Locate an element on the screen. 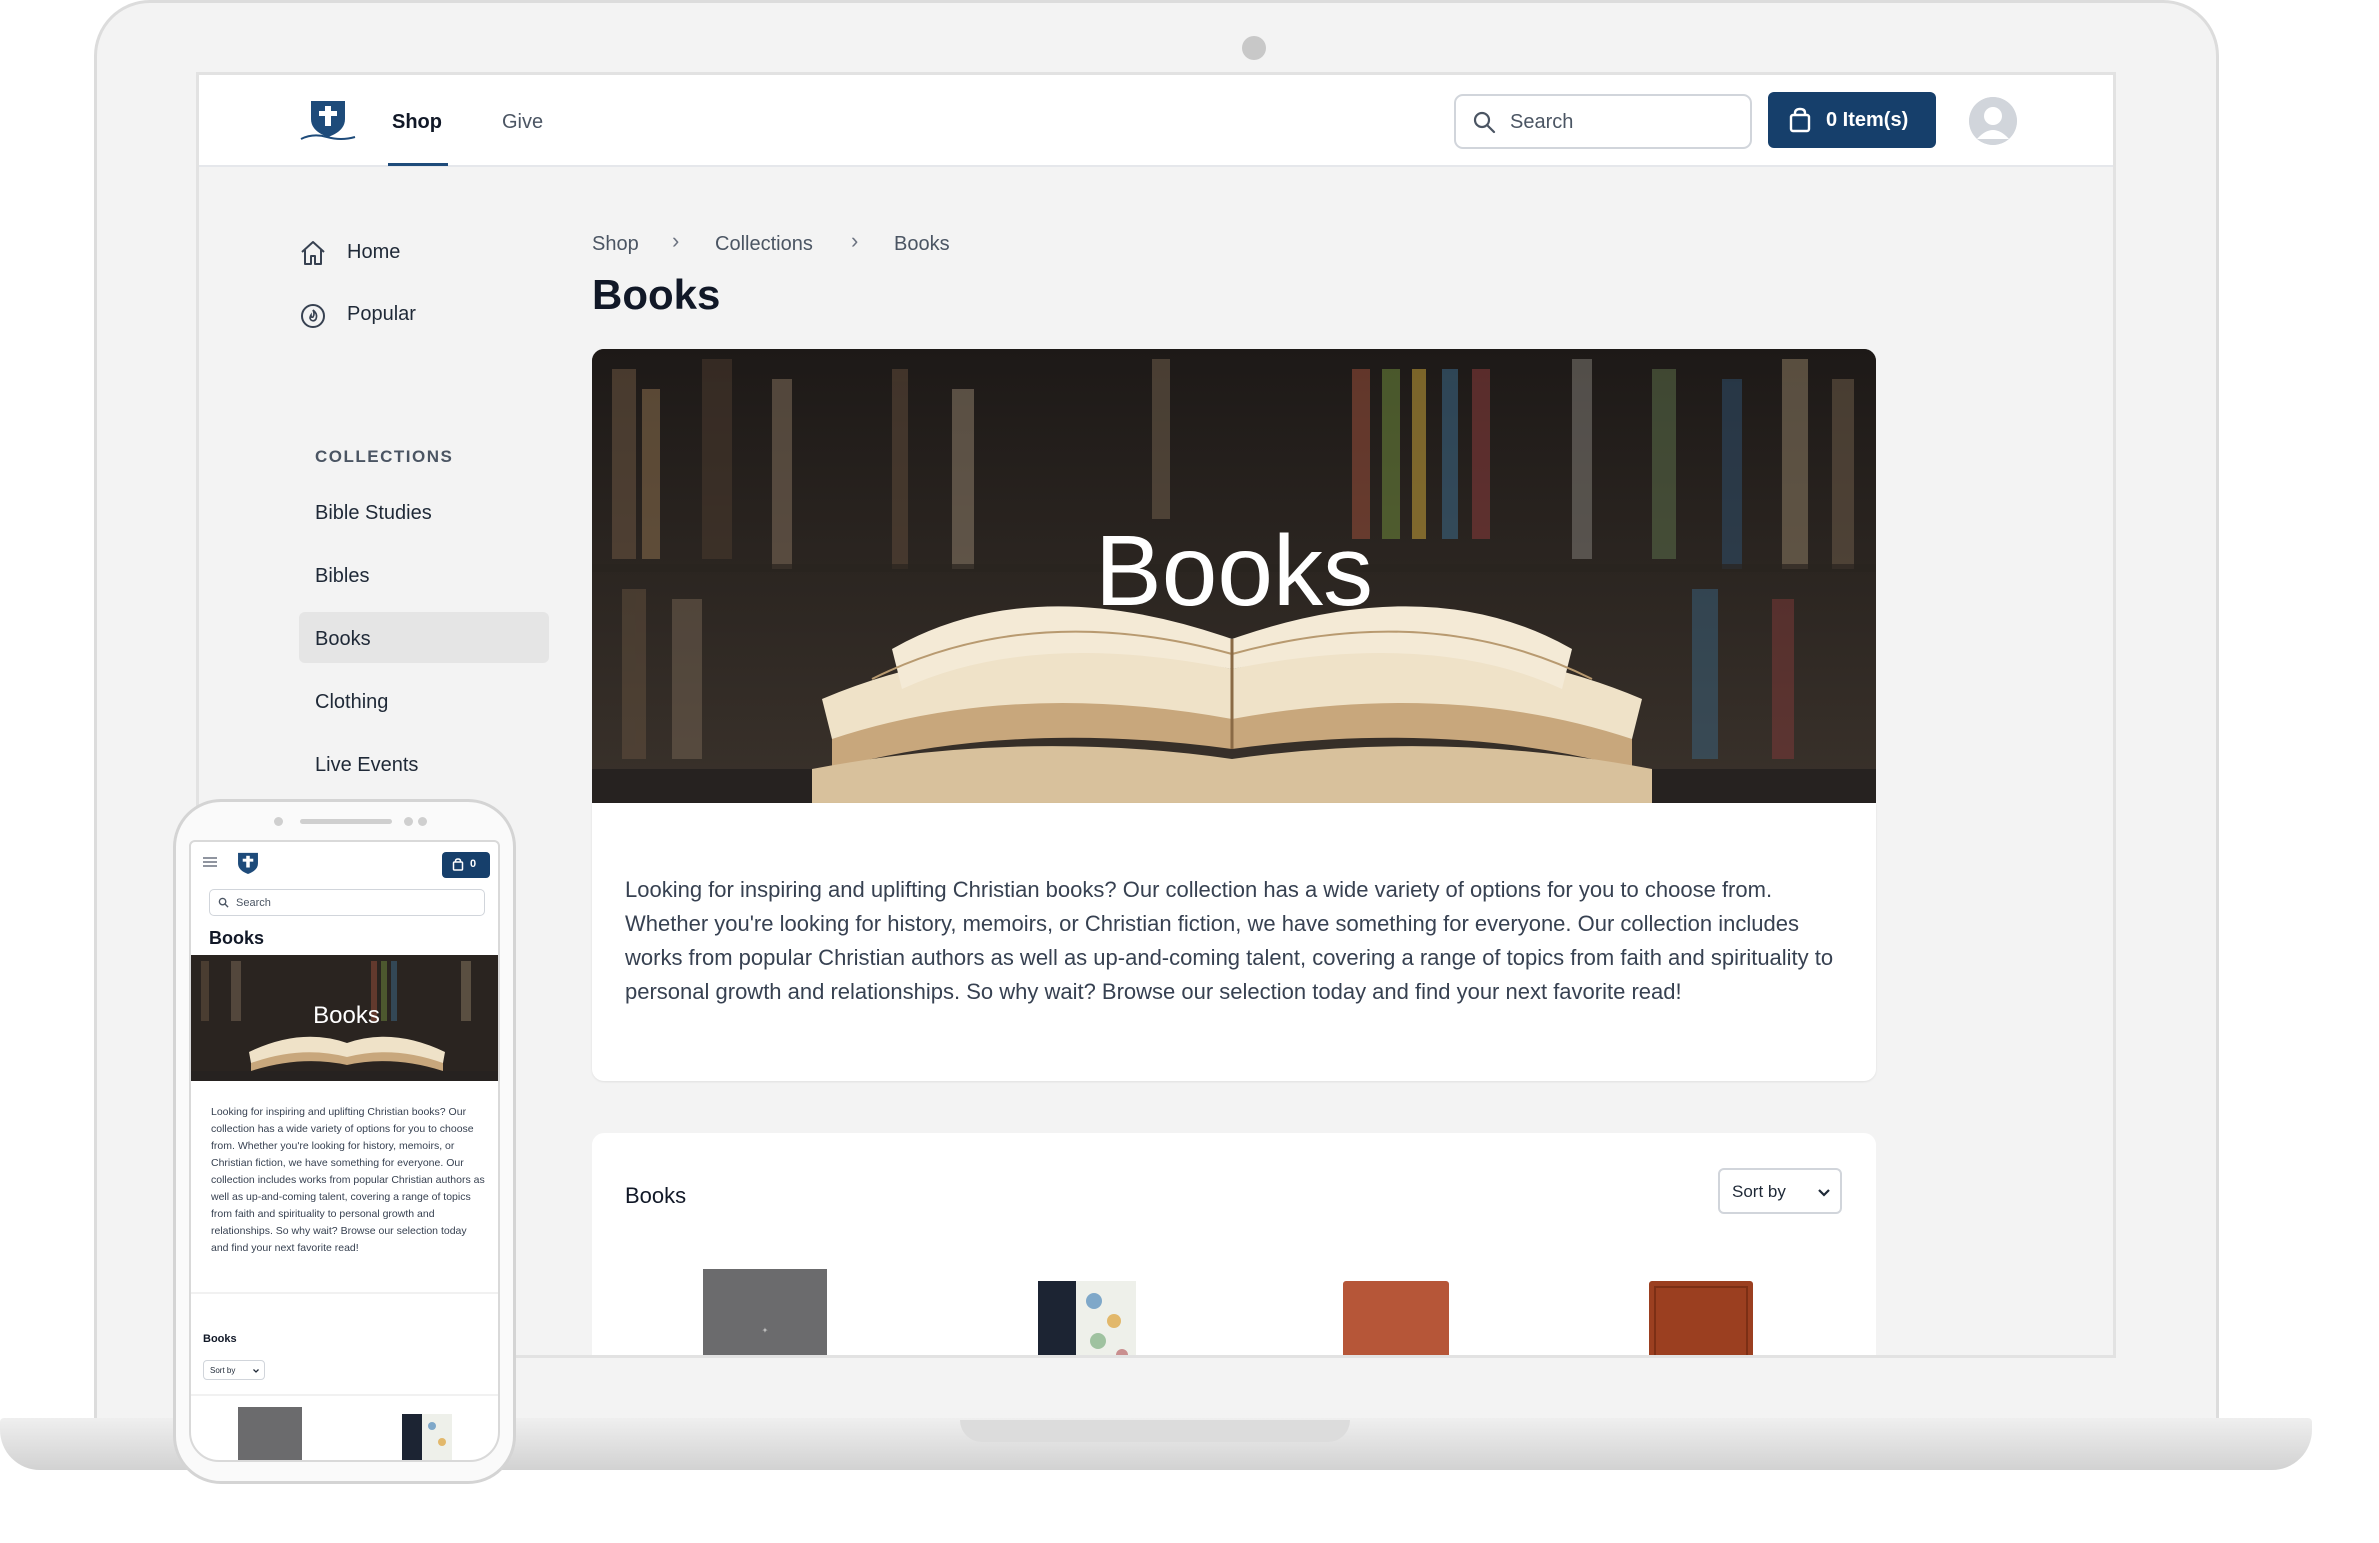  mobile-cart-button: 0 is located at coordinates (466, 865).